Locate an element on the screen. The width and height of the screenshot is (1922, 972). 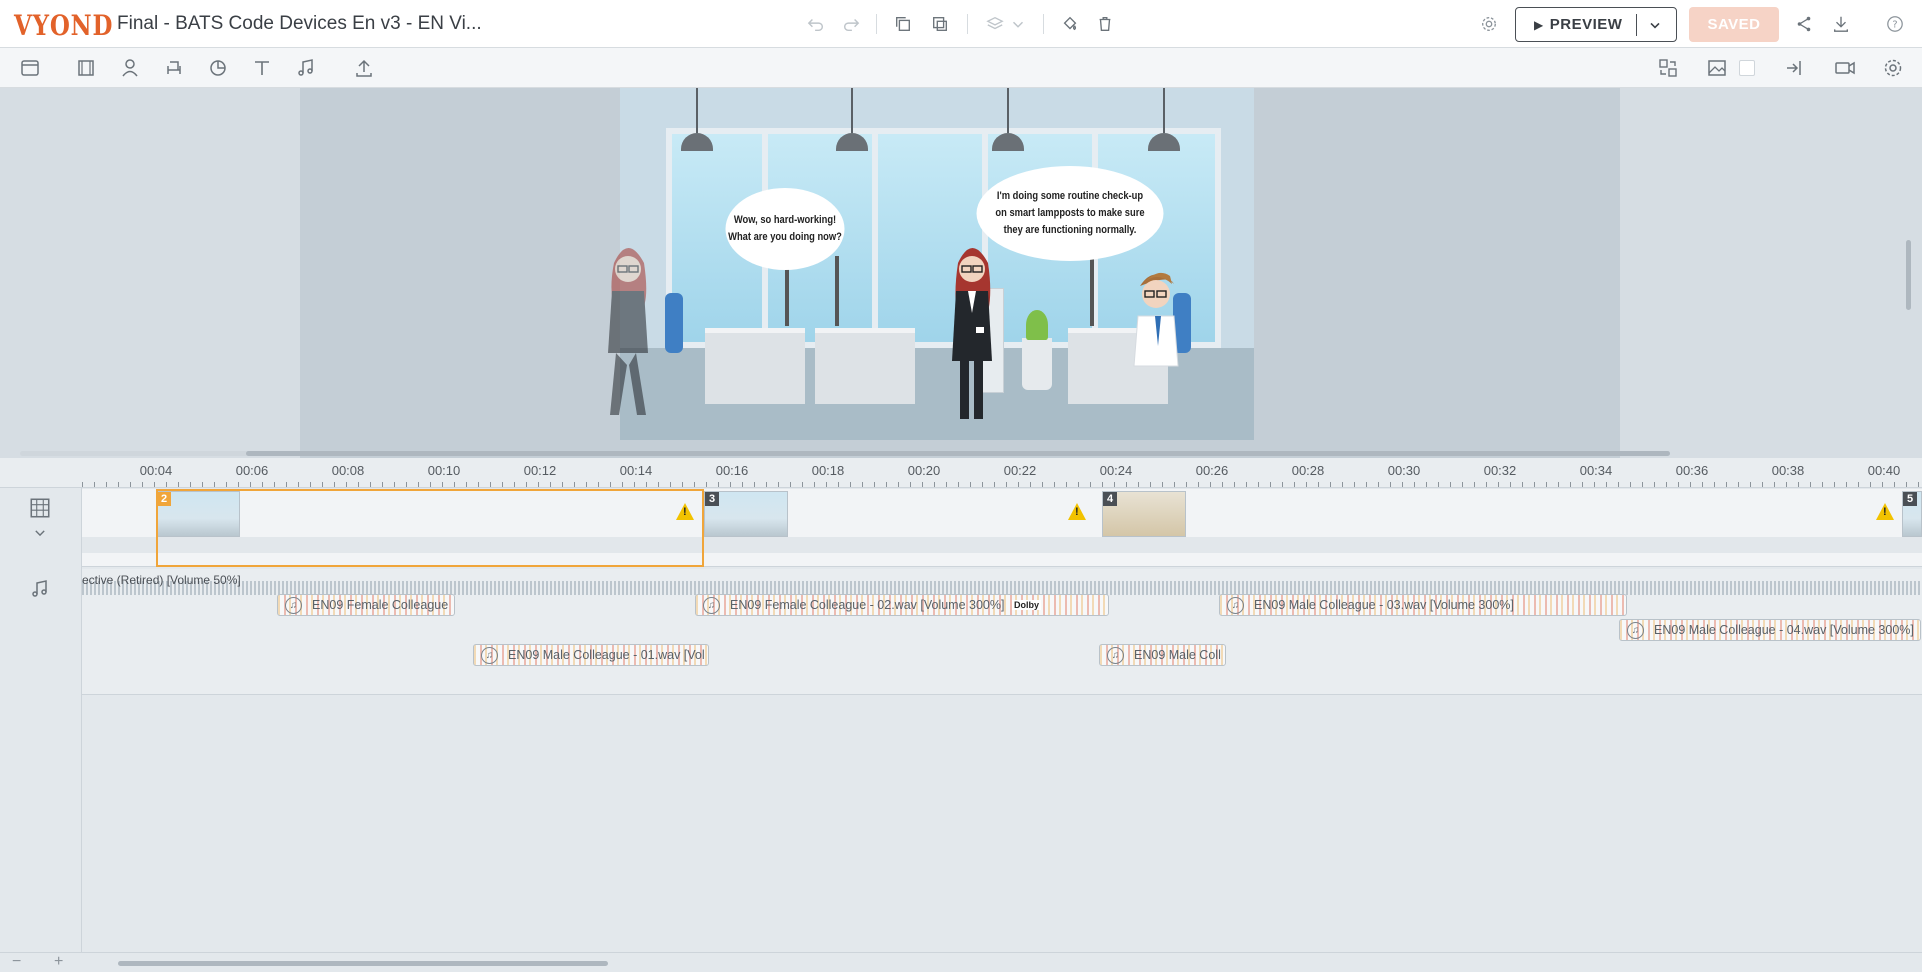
scene-thumbnail: 5 is located at coordinates (1912, 514).